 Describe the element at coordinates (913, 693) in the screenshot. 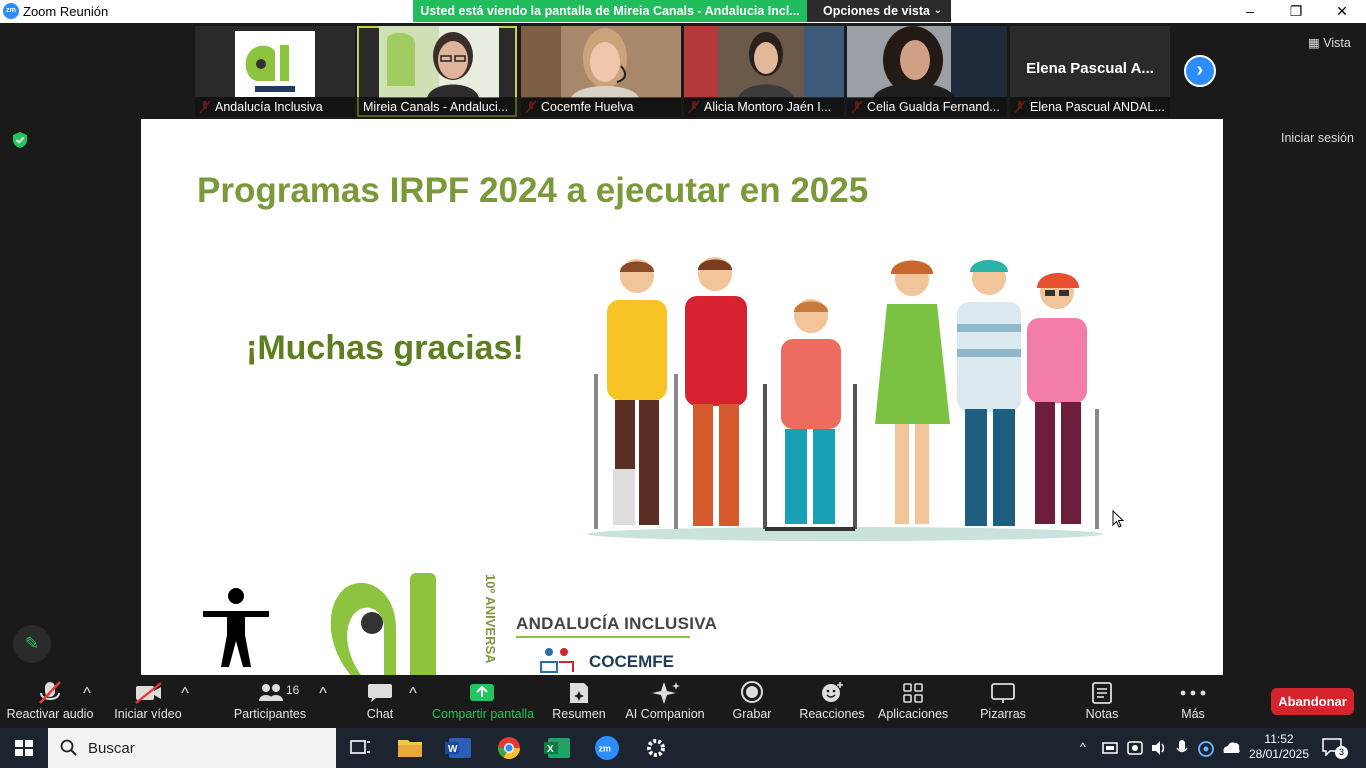

I see `apps-icon` at that location.